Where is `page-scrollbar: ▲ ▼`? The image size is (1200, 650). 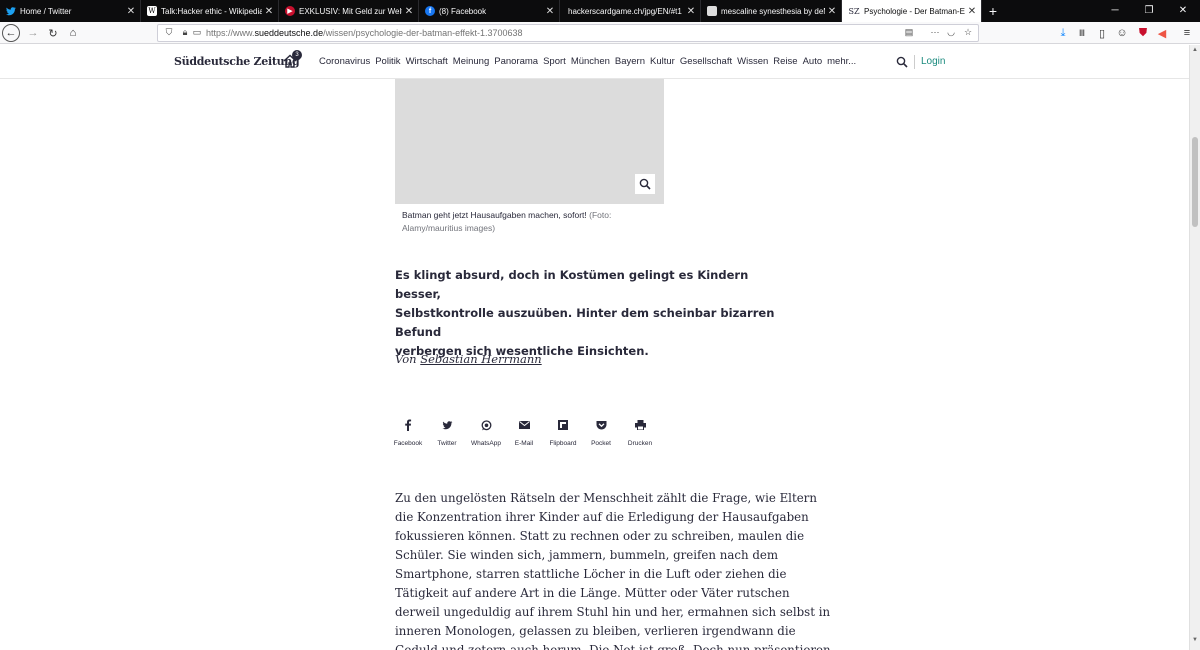 page-scrollbar: ▲ ▼ is located at coordinates (1194, 347).